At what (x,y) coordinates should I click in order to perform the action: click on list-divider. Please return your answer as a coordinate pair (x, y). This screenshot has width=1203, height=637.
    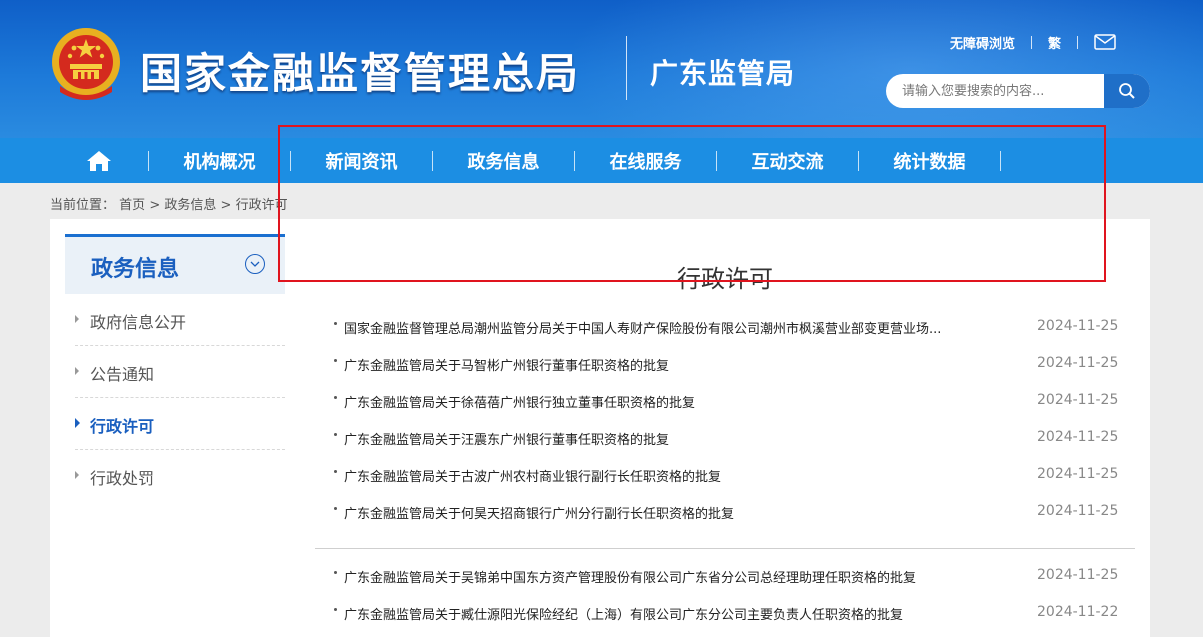
    Looking at the image, I should click on (725, 548).